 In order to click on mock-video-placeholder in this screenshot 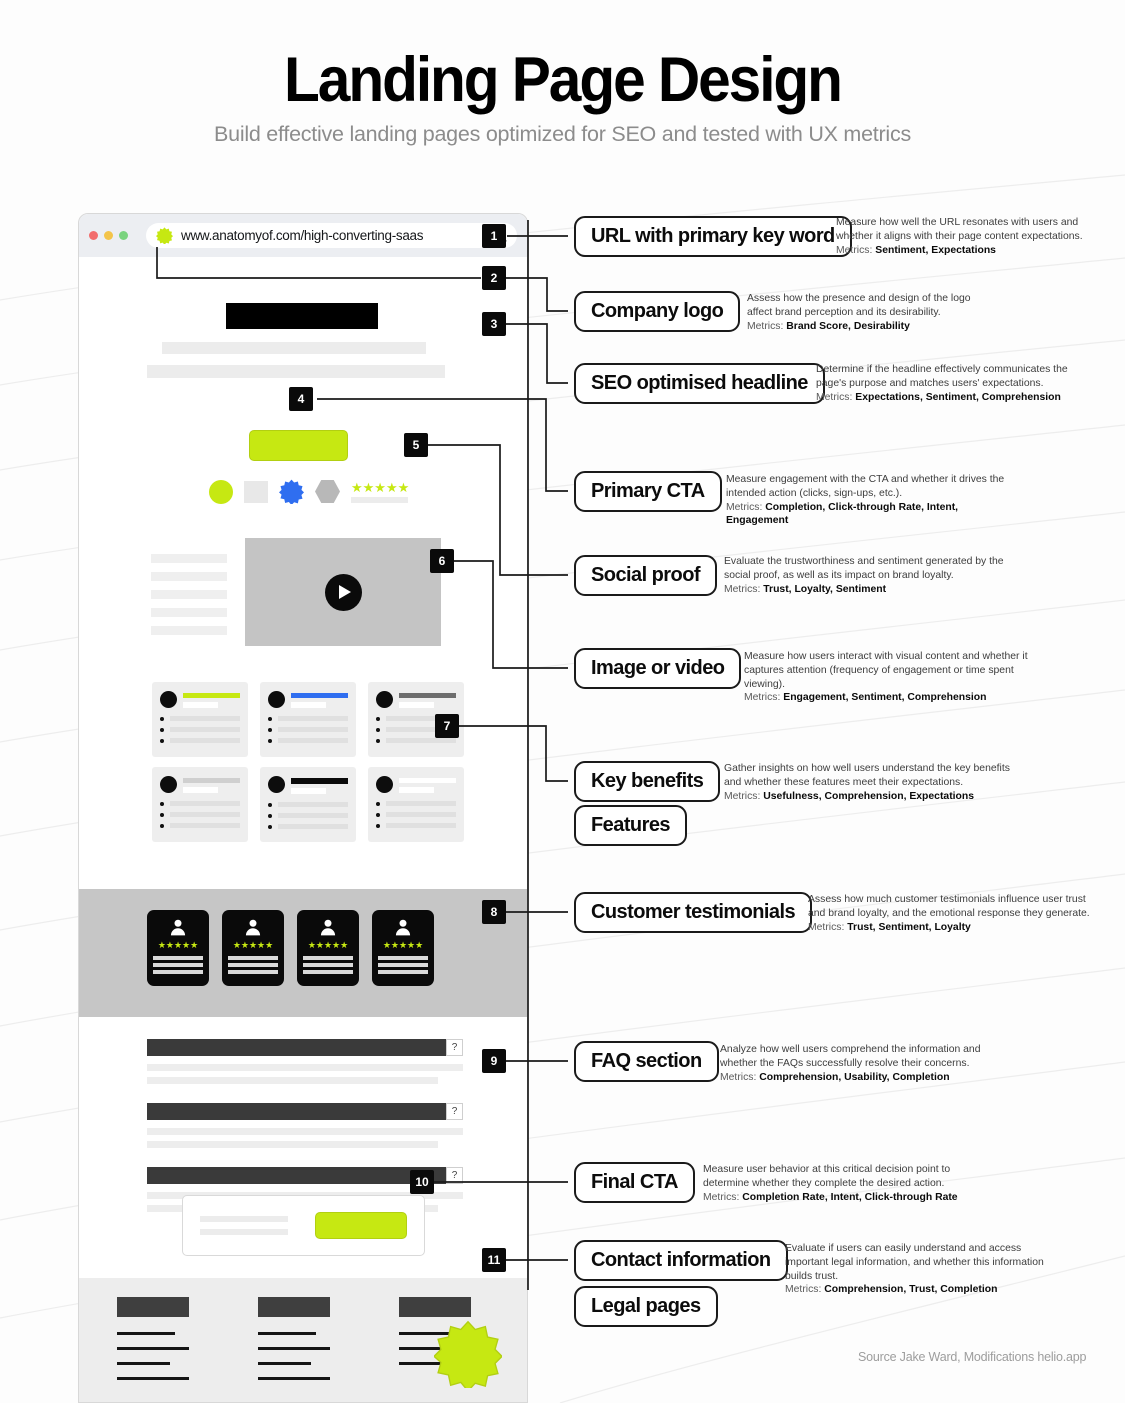, I will do `click(343, 592)`.